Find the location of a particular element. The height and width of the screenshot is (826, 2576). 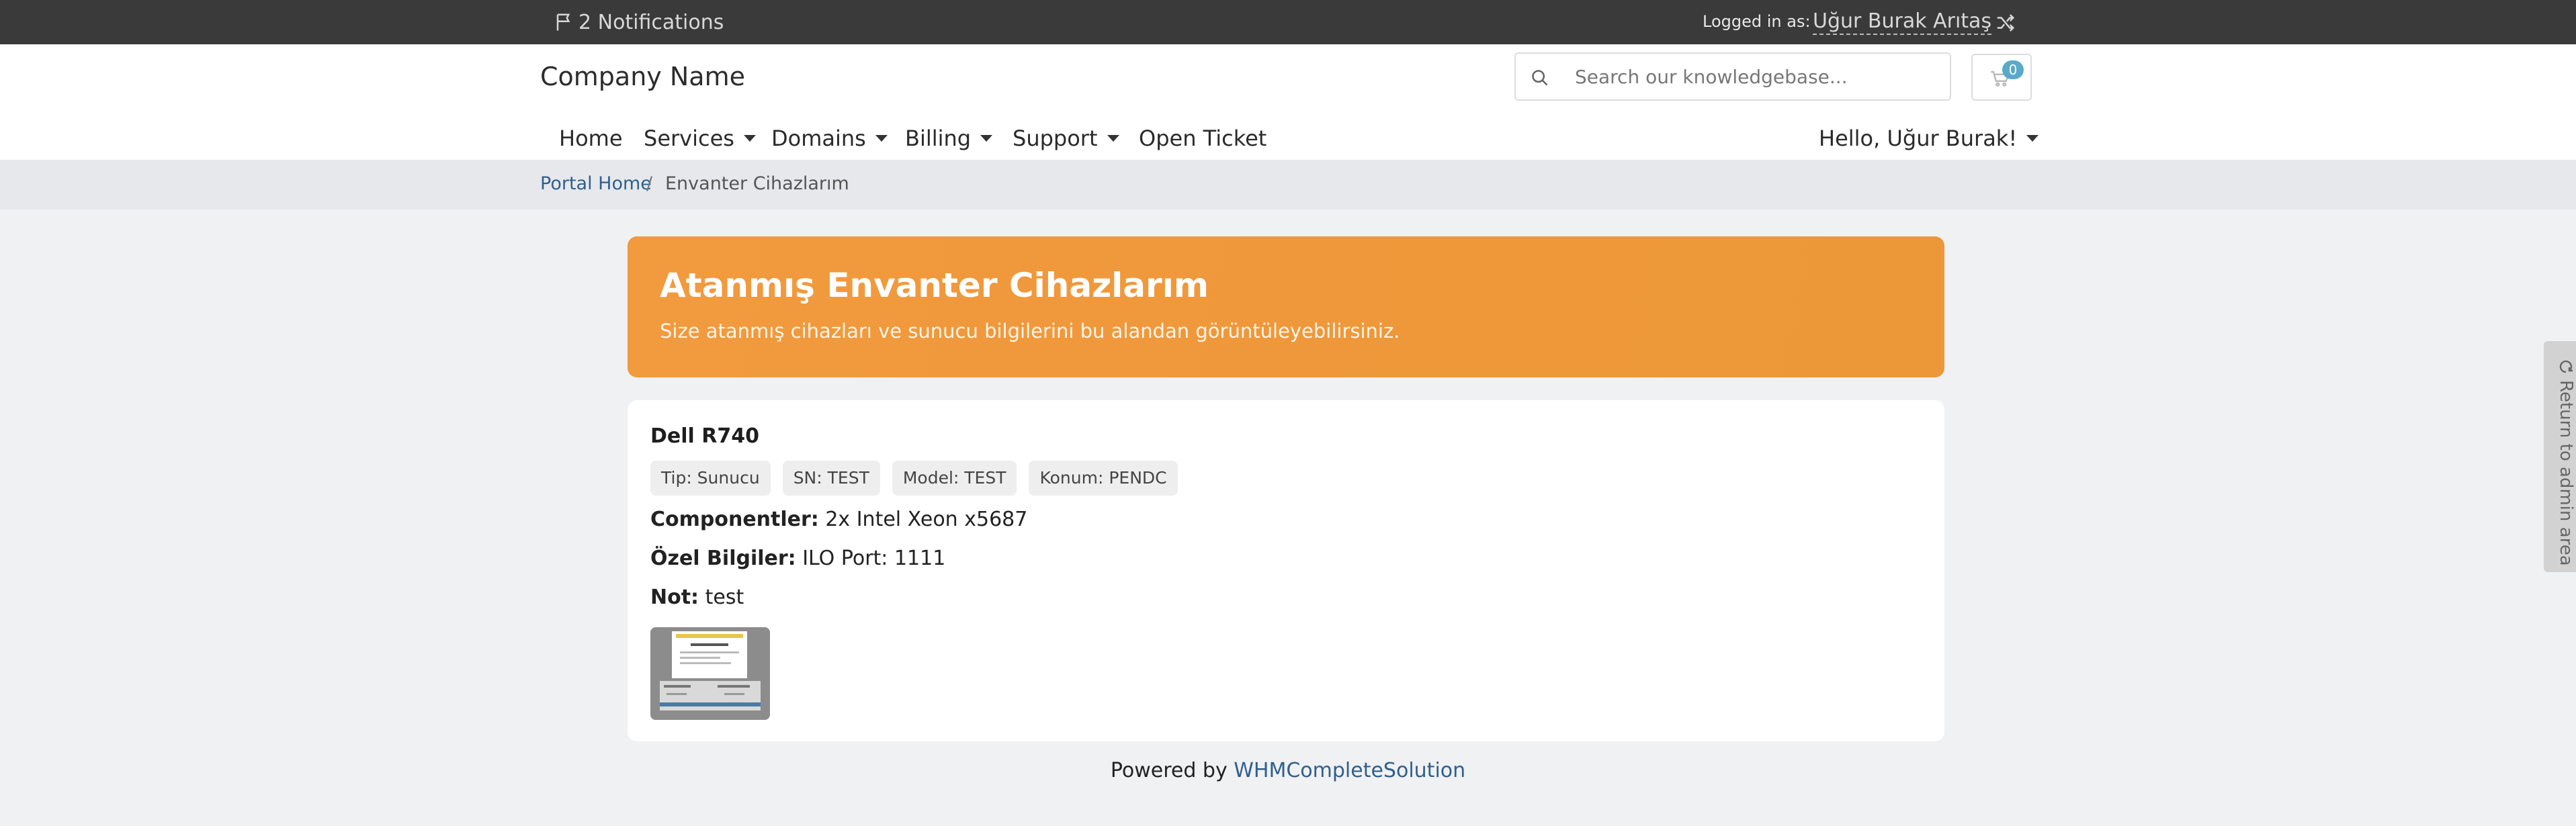

nav-account-menu: Hello, Uğur Burak! is located at coordinates (1929, 138).